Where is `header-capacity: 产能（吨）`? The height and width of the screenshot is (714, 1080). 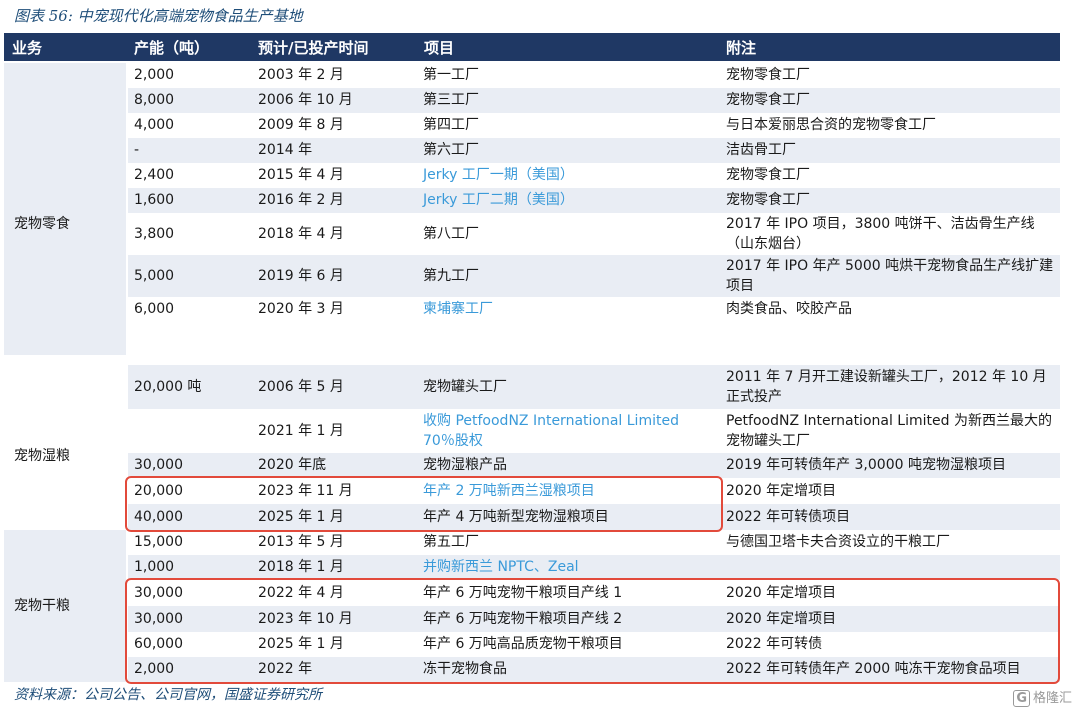
header-capacity: 产能（吨） is located at coordinates (172, 48).